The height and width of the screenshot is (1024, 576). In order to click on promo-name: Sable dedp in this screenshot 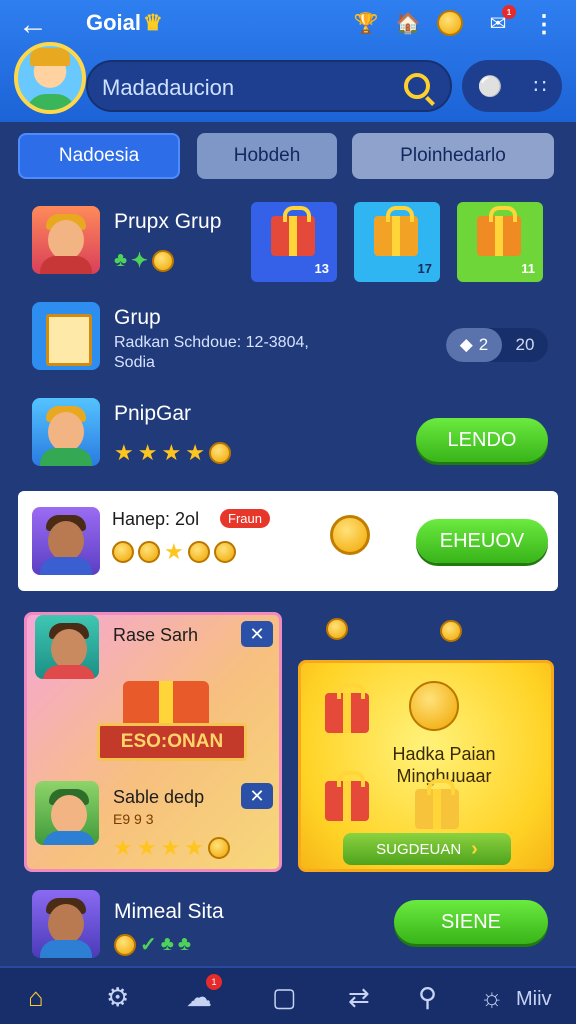, I will do `click(159, 797)`.